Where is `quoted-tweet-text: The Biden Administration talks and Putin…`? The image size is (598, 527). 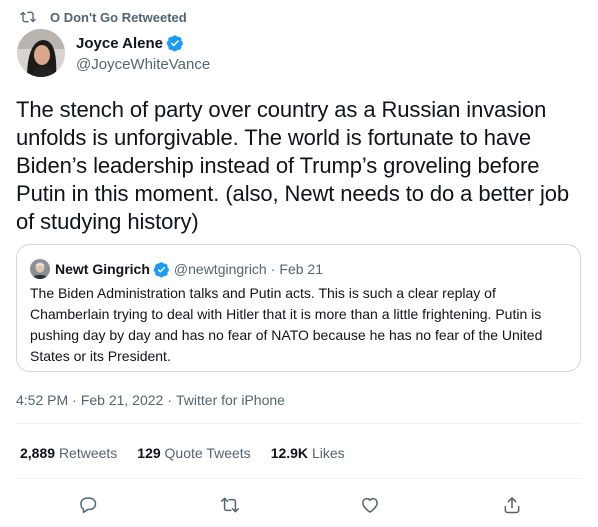 quoted-tweet-text: The Biden Administration talks and Putin… is located at coordinates (286, 324).